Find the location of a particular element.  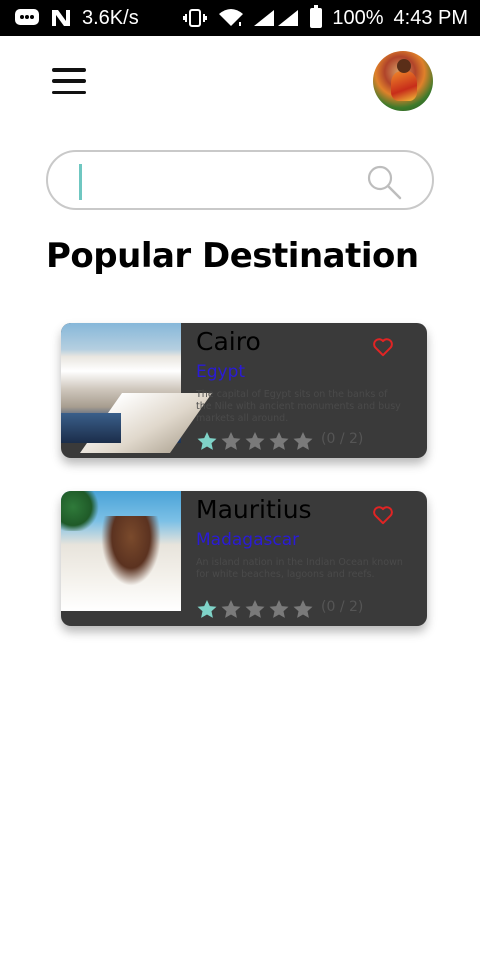

destination-country: Madagascar is located at coordinates (248, 540).